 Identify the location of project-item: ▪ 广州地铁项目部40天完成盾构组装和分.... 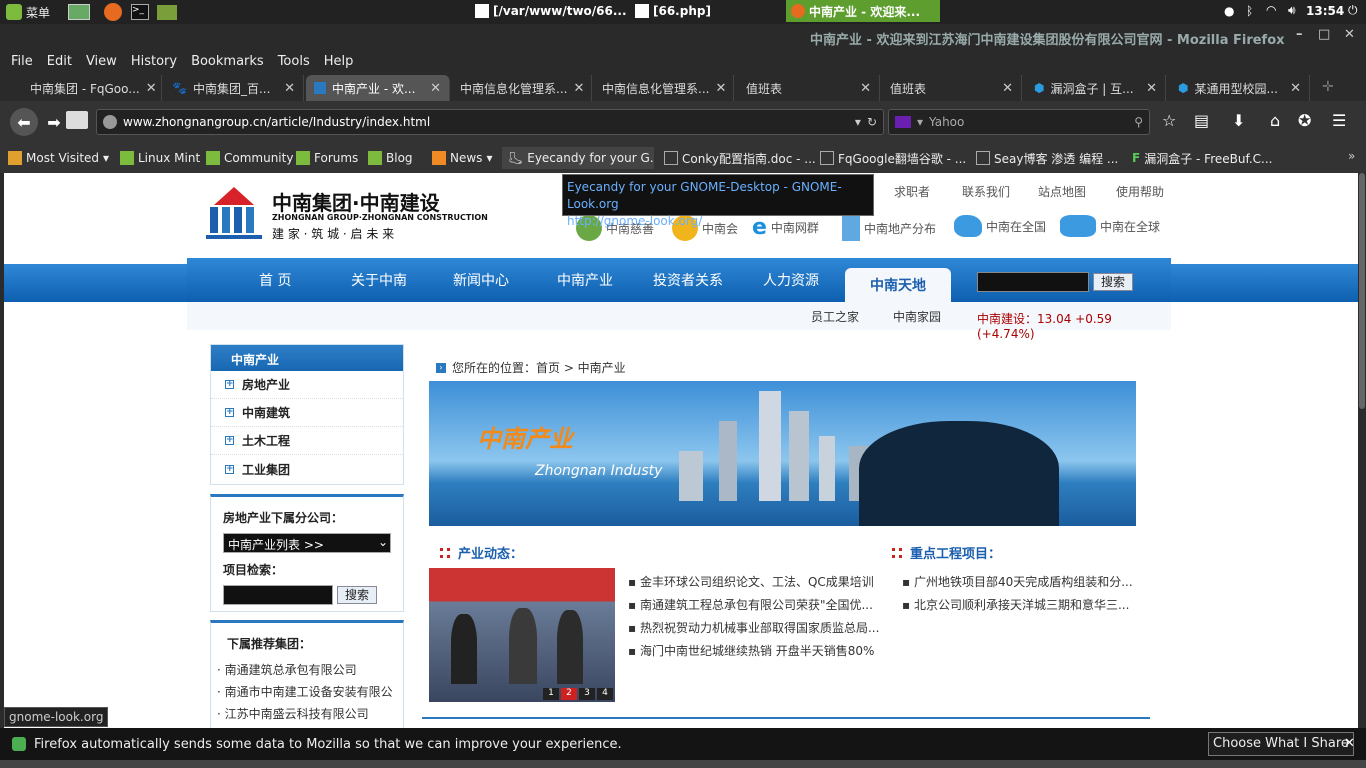
(1017, 581).